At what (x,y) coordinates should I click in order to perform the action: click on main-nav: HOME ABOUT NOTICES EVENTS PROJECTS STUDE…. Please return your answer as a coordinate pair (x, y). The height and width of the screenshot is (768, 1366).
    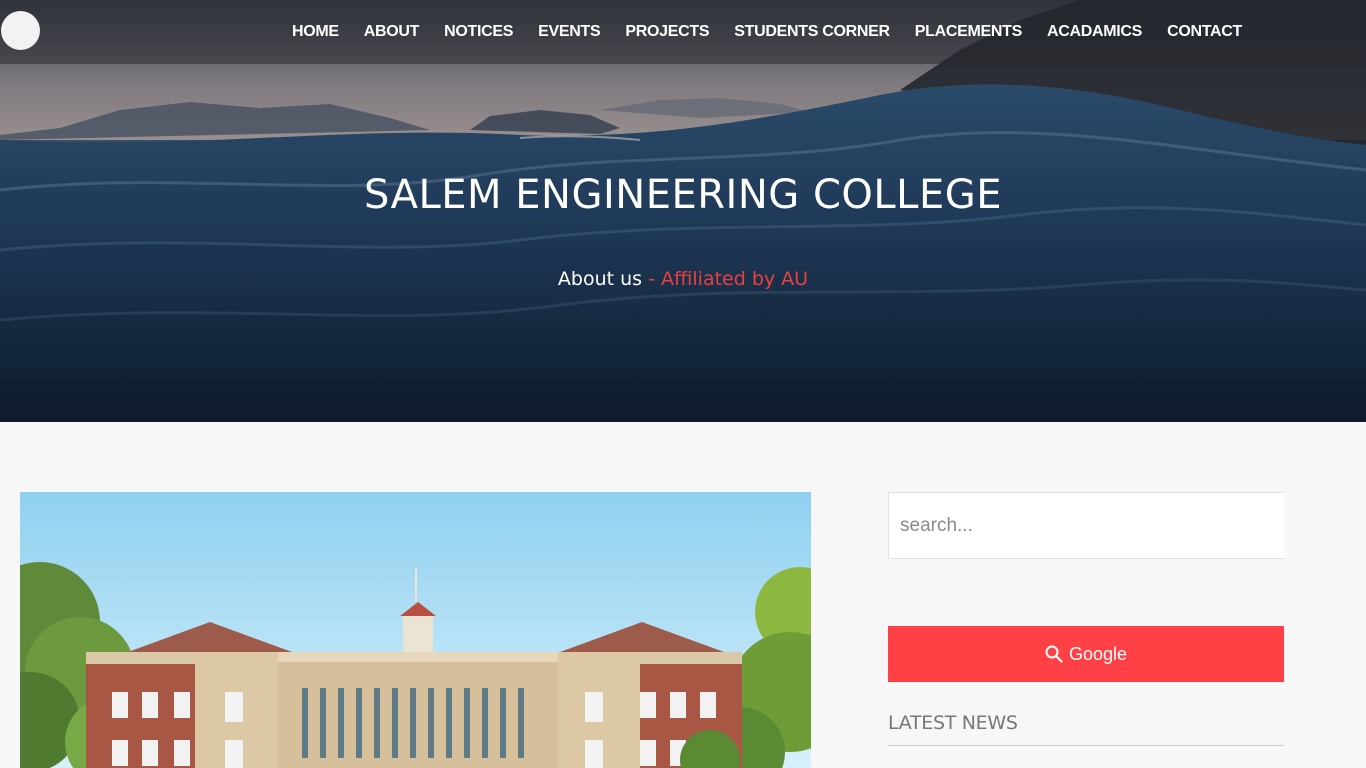
    Looking at the image, I should click on (754, 32).